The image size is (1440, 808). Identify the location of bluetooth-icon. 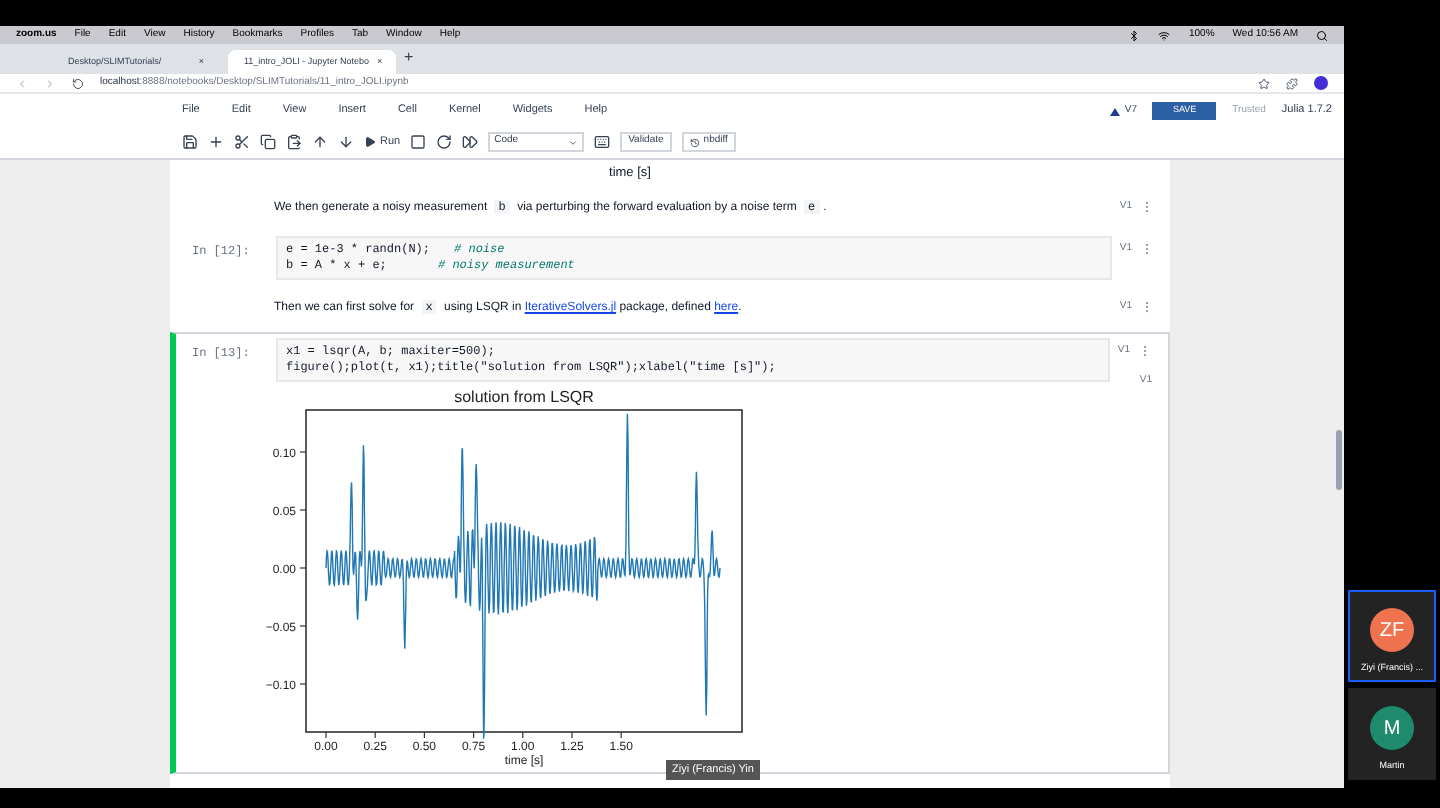
(1134, 35).